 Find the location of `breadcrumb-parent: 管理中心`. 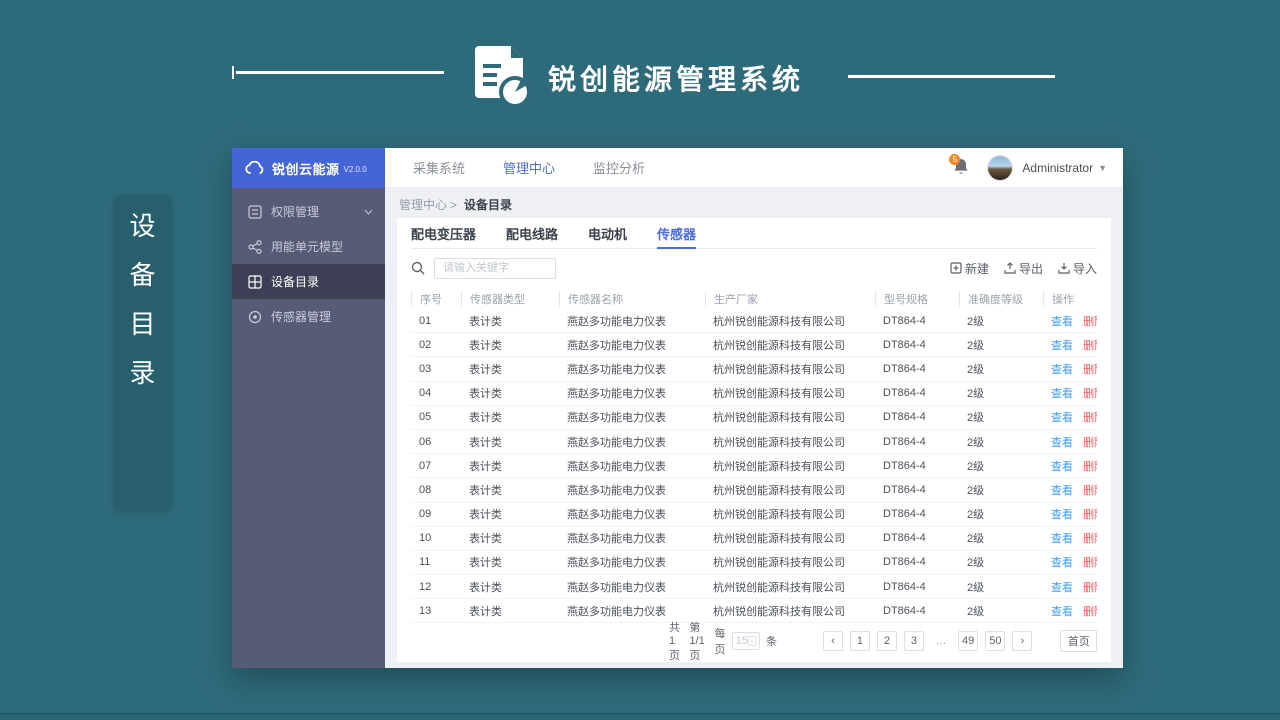

breadcrumb-parent: 管理中心 is located at coordinates (423, 205).